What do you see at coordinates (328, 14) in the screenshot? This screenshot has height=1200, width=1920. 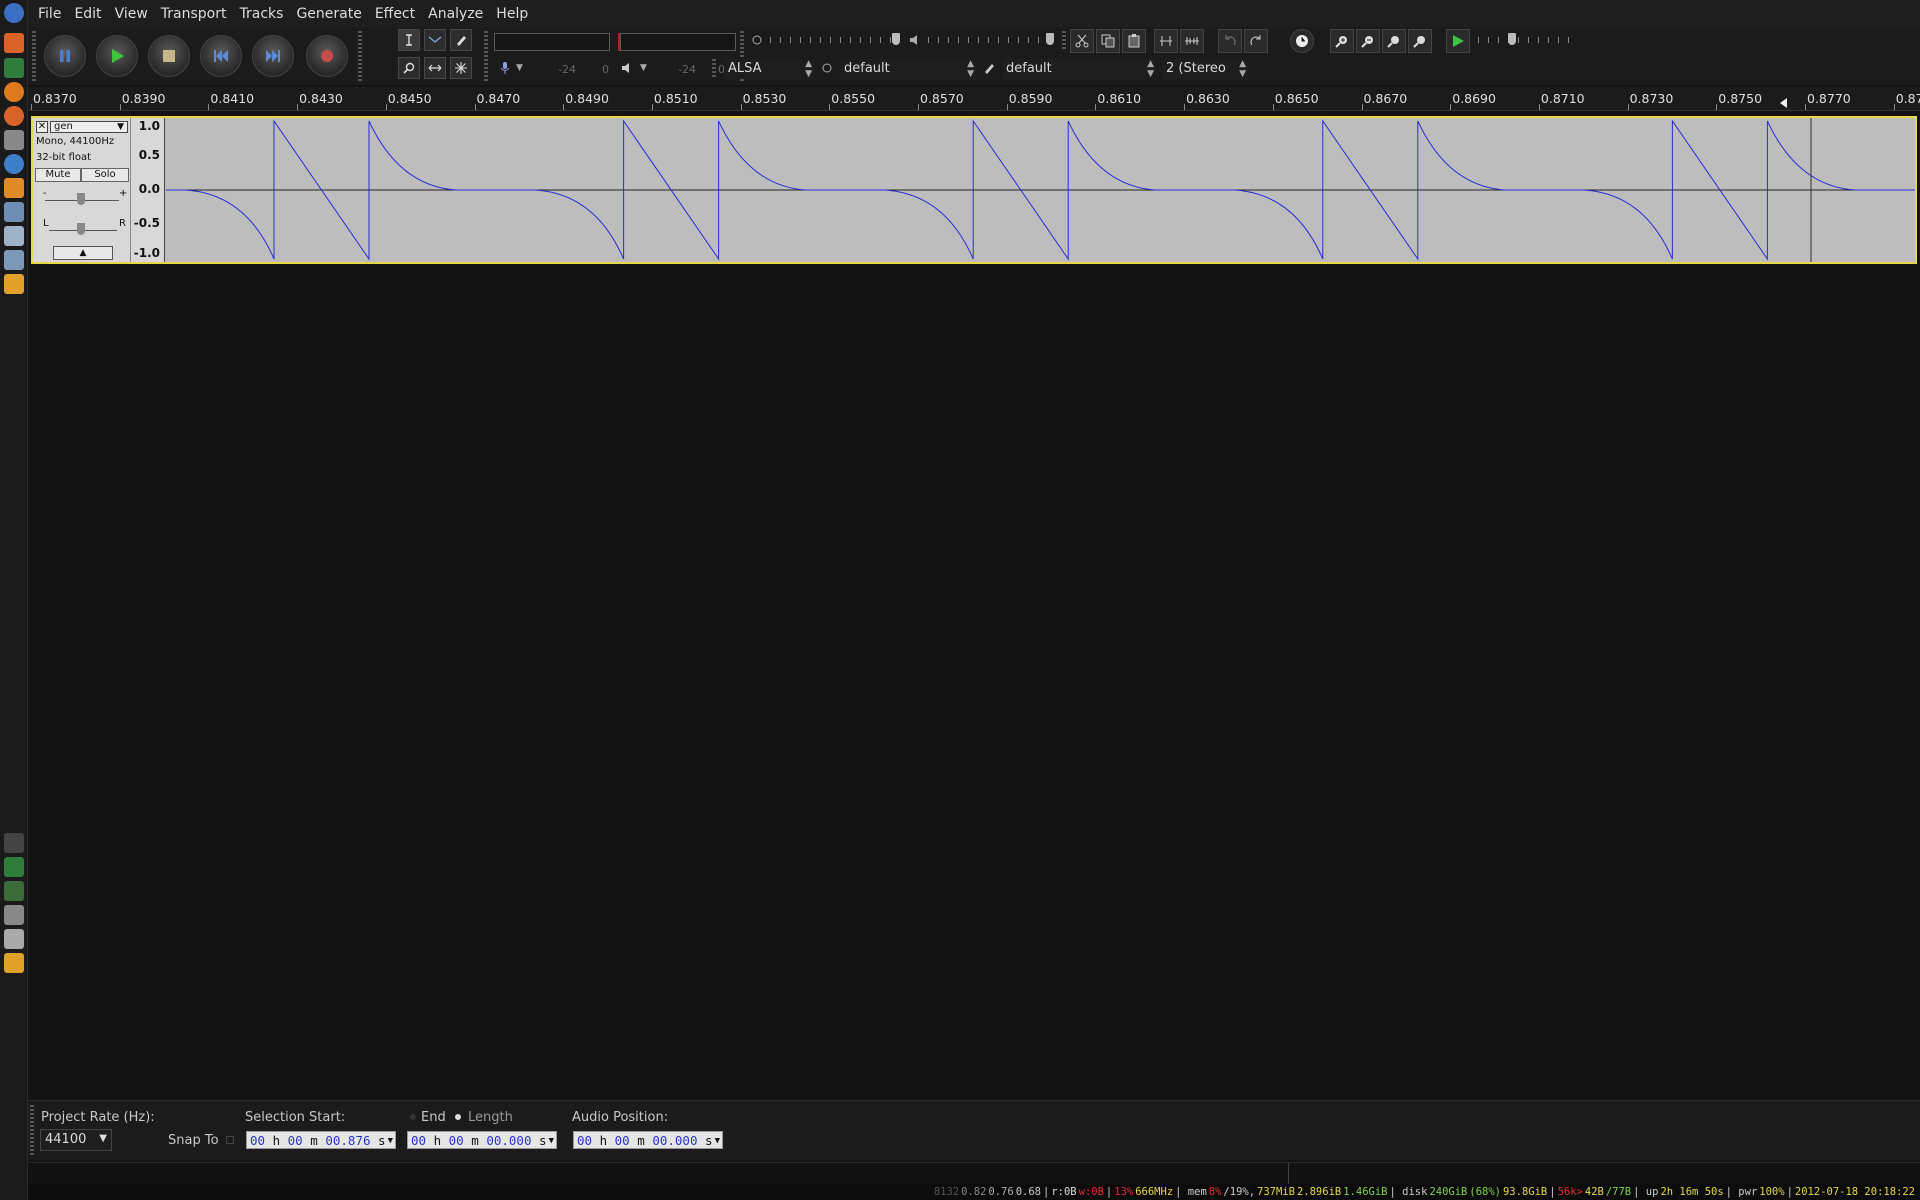 I see `menu-generate: Generate` at bounding box center [328, 14].